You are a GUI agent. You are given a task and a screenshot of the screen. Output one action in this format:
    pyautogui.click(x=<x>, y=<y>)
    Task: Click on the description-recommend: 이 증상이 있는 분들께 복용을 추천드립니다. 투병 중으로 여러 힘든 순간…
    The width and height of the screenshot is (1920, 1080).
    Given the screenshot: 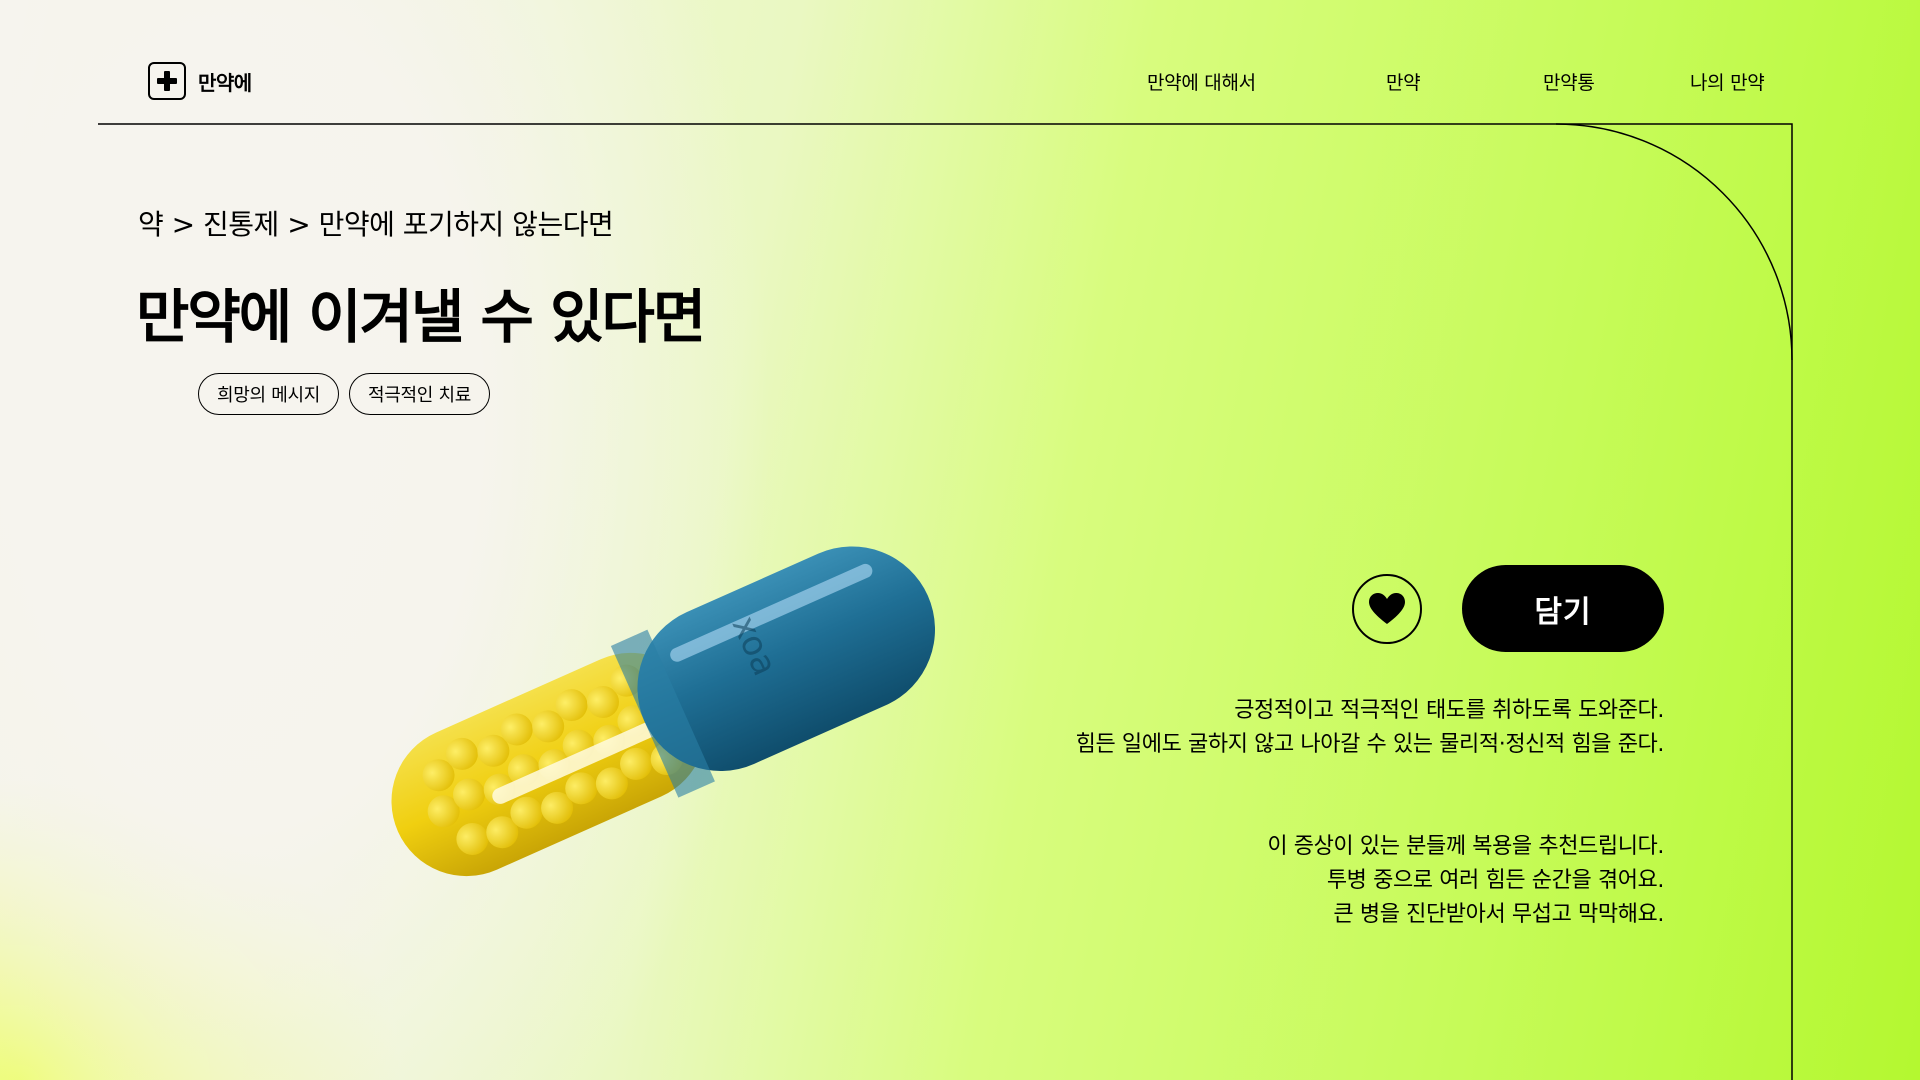 What is the action you would take?
    pyautogui.click(x=1314, y=881)
    